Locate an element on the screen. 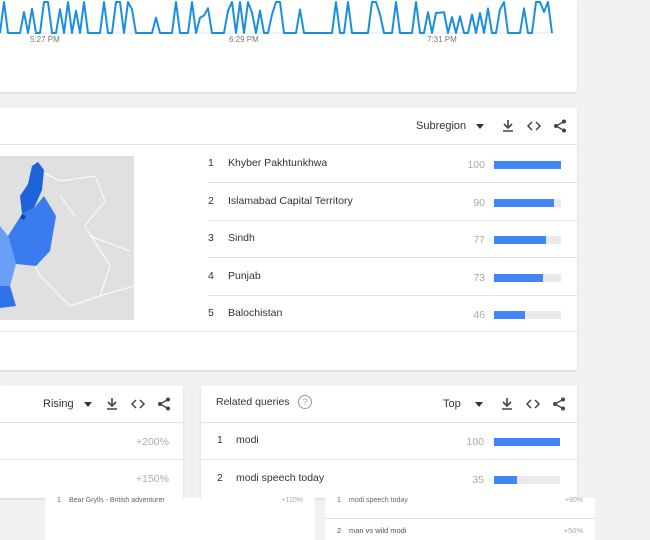 The image size is (650, 540). region-footer-divider is located at coordinates (288, 331).